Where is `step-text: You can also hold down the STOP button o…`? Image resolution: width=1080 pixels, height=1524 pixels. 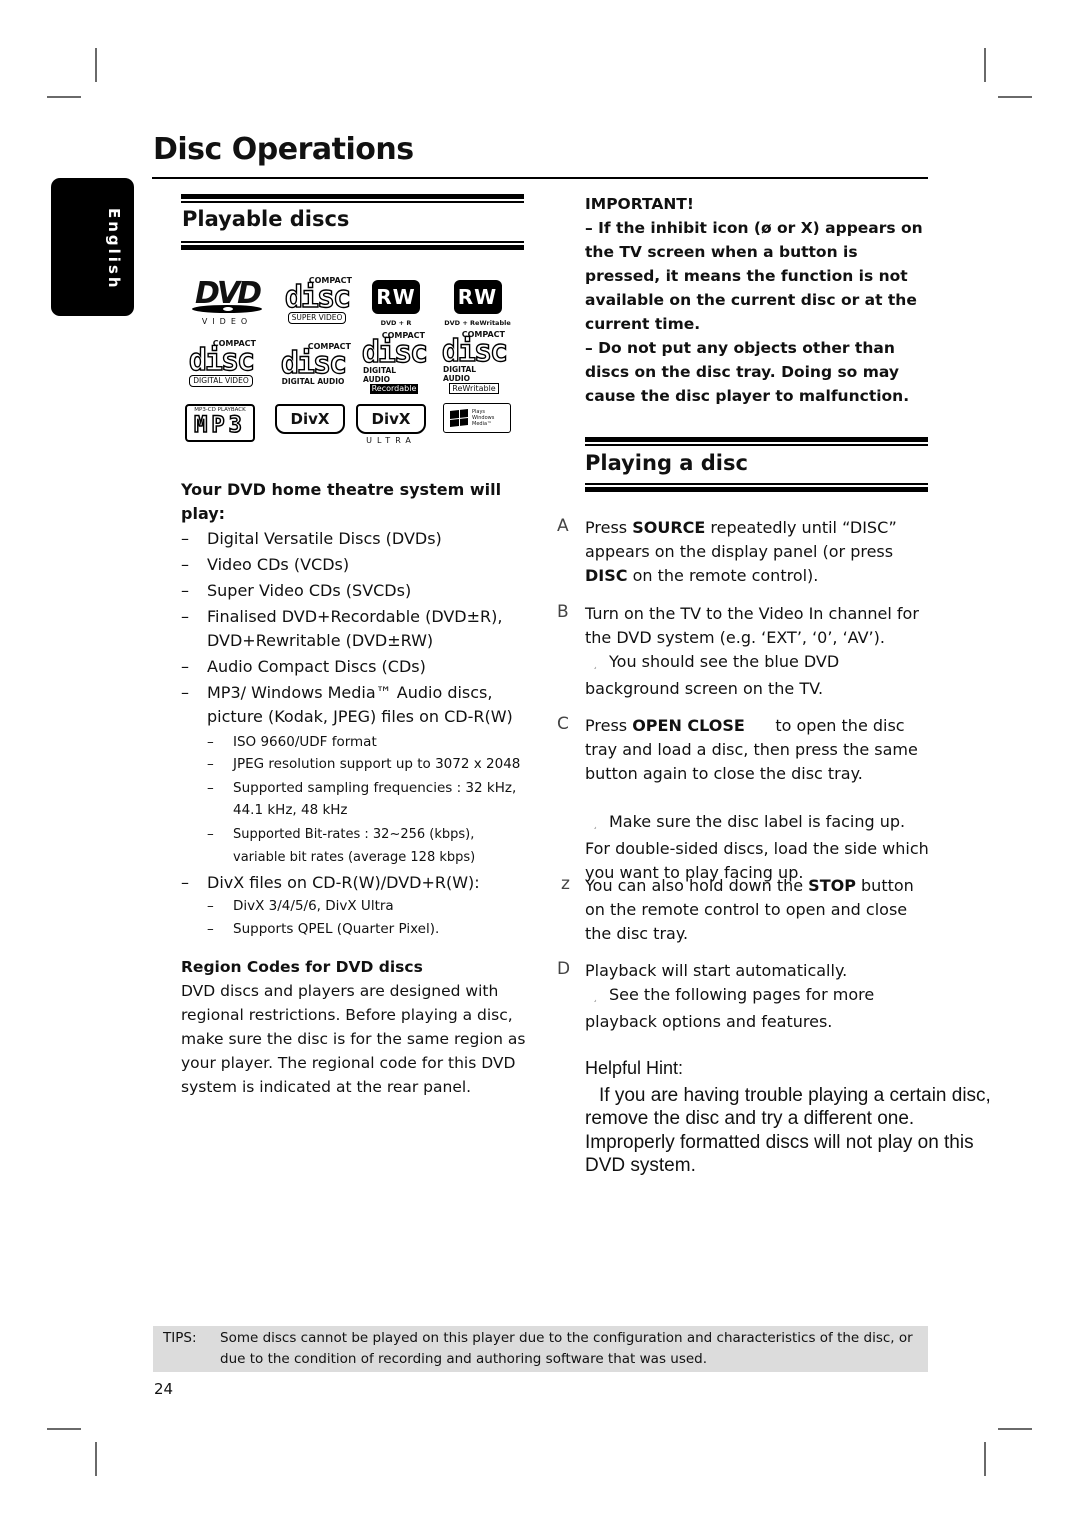
step-text: You can also hold down the STOP button o… is located at coordinates (757, 910).